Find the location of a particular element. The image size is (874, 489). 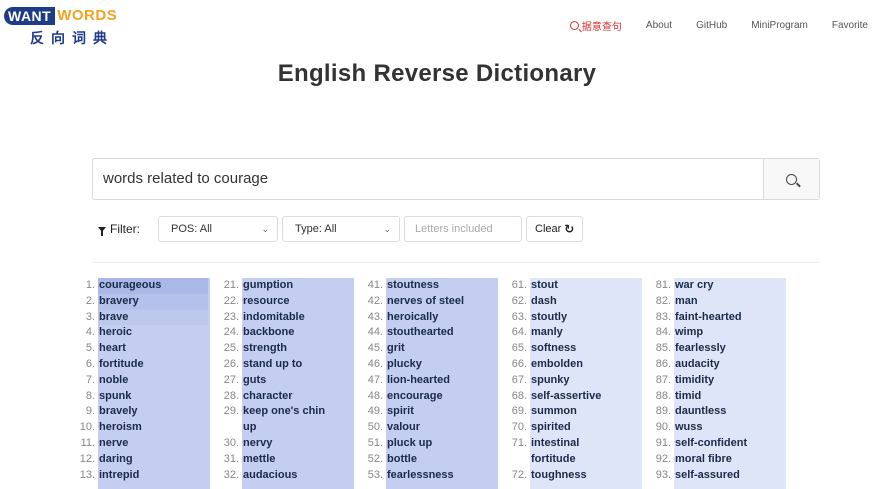

result-item: 91. self-confident is located at coordinates (719, 444).